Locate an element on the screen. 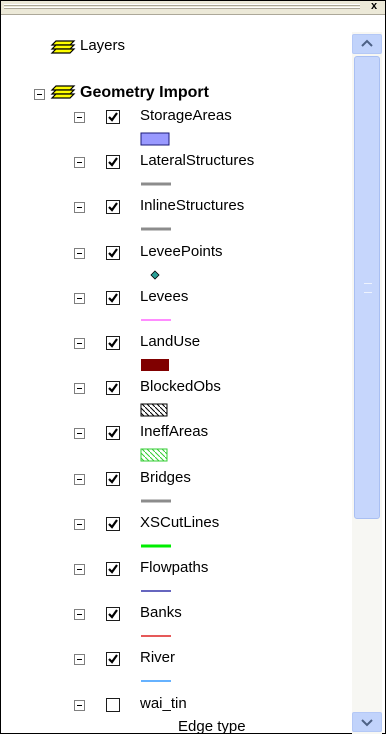  layer-label: LateralStructures is located at coordinates (197, 160).